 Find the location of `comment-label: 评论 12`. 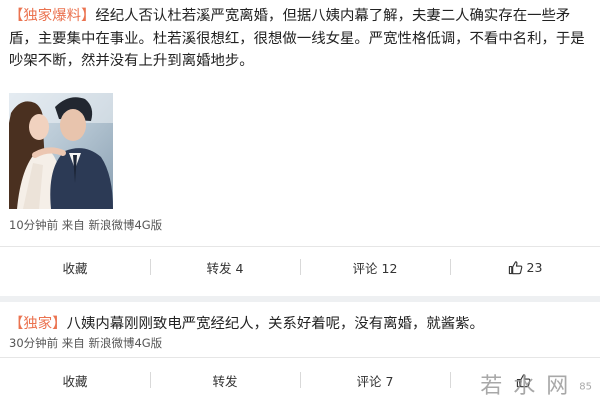

comment-label: 评论 12 is located at coordinates (375, 268).